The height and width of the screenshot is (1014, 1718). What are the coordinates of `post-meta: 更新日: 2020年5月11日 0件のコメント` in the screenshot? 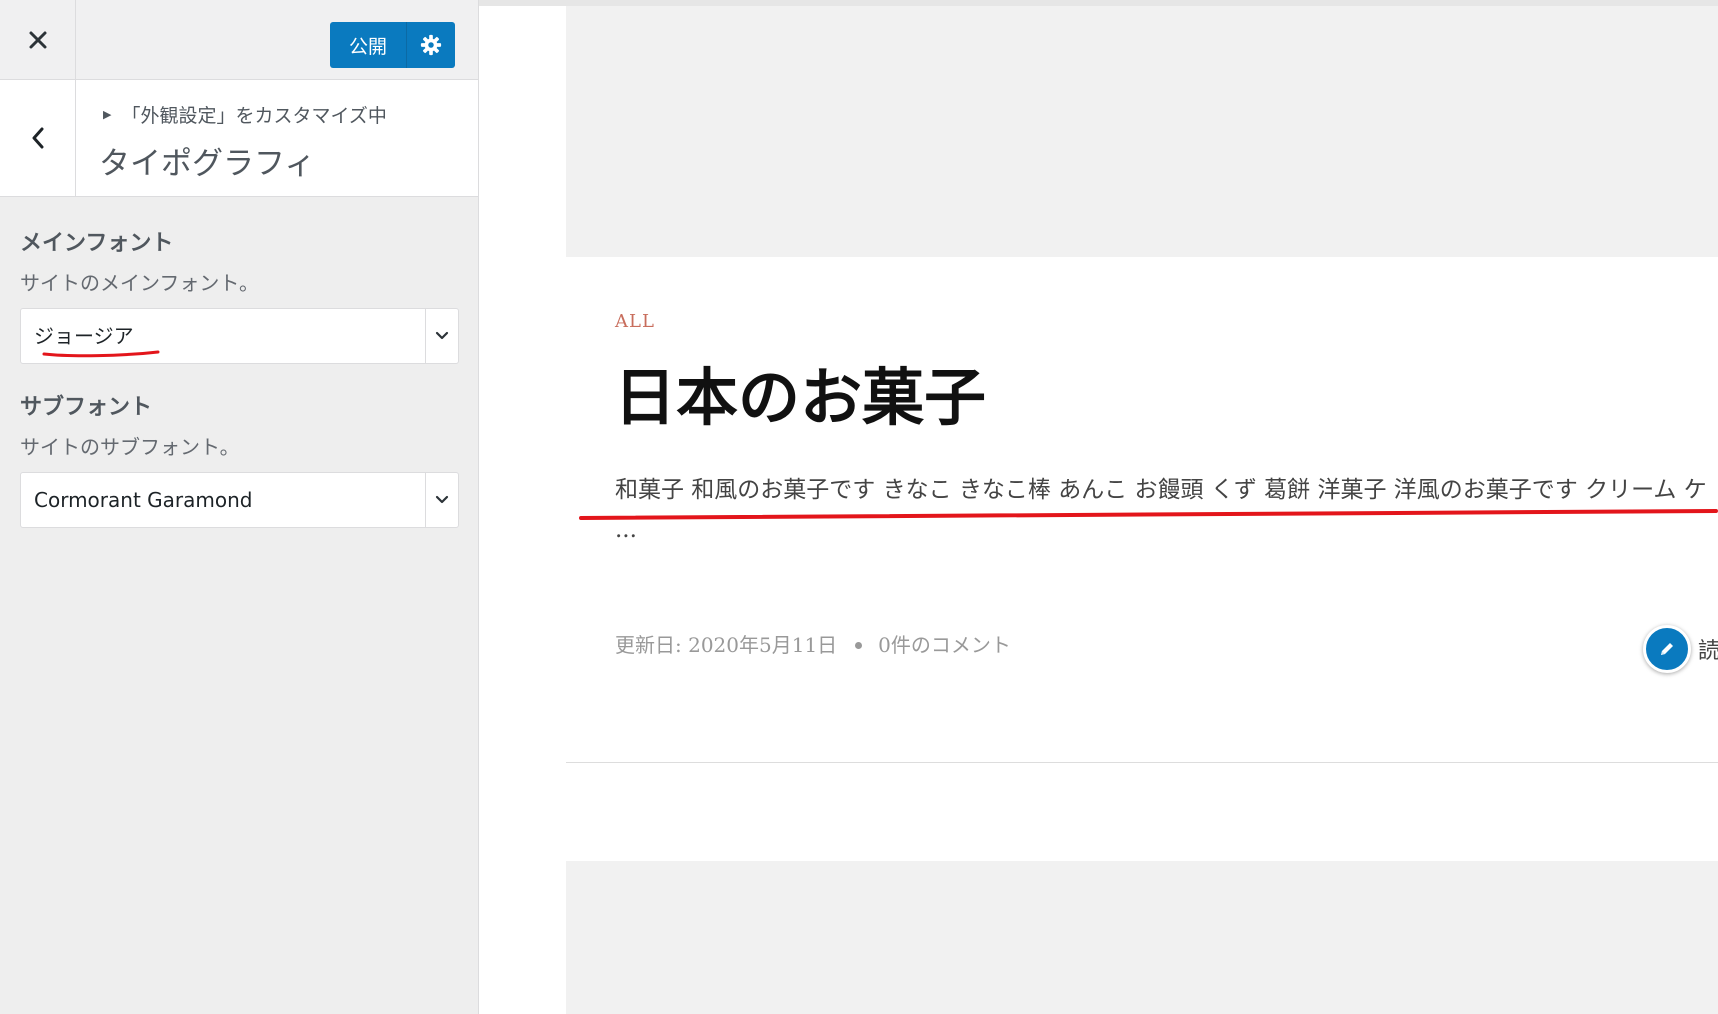 It's located at (813, 643).